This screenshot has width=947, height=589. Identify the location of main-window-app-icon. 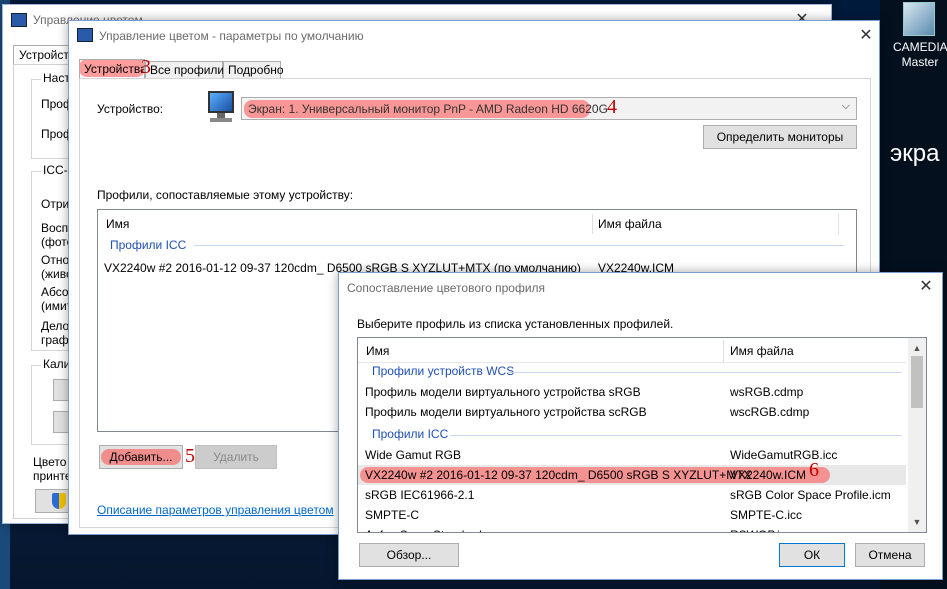
(85, 35).